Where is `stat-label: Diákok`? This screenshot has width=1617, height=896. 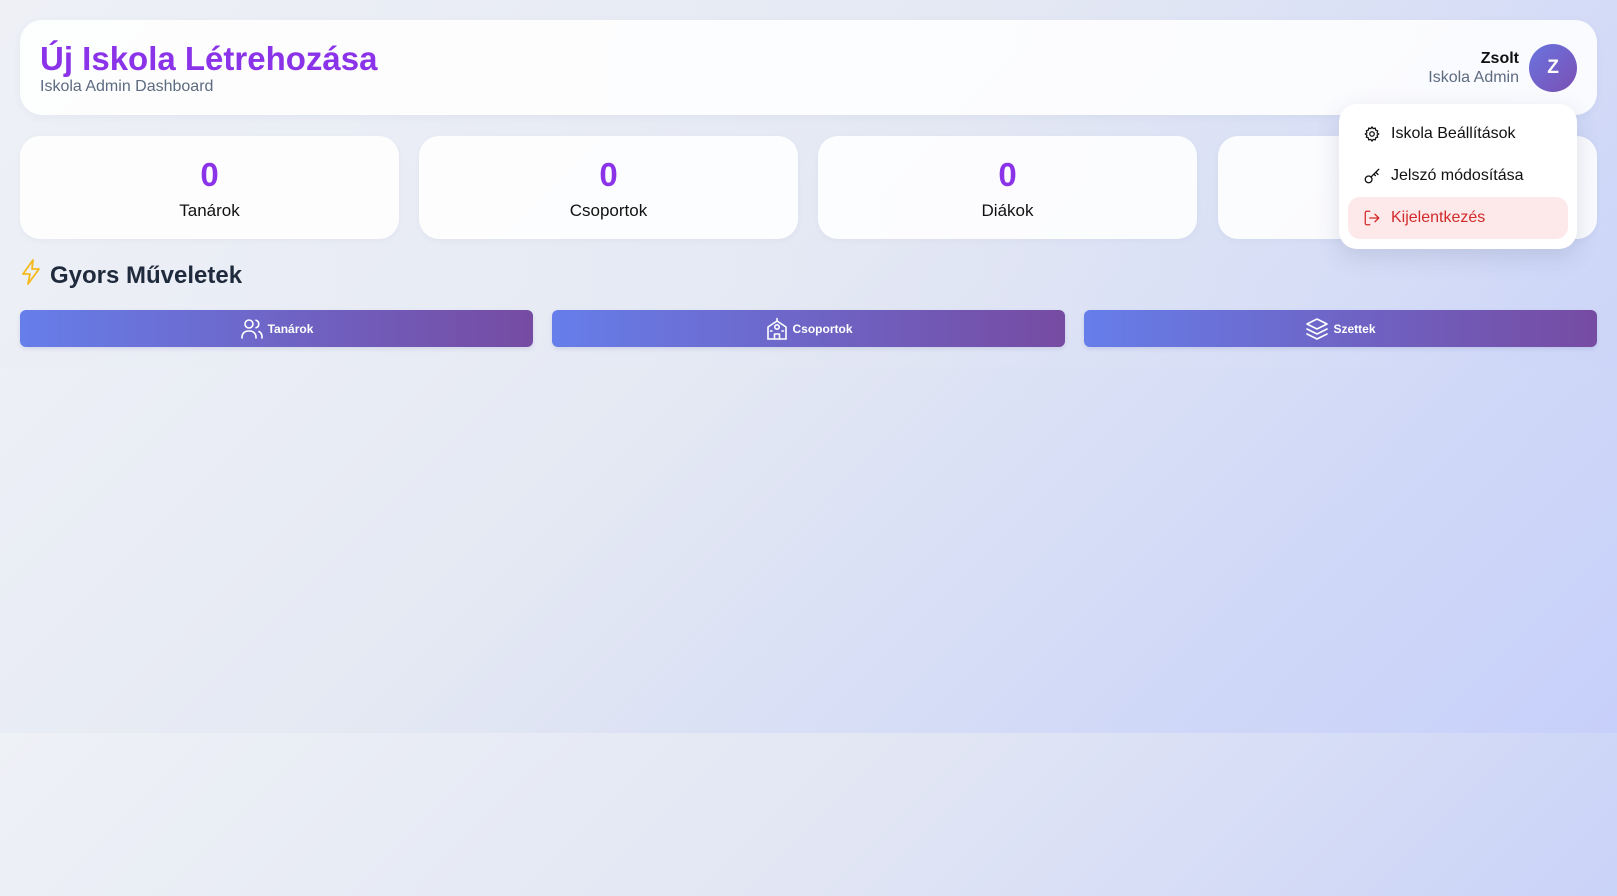
stat-label: Diákok is located at coordinates (1007, 210).